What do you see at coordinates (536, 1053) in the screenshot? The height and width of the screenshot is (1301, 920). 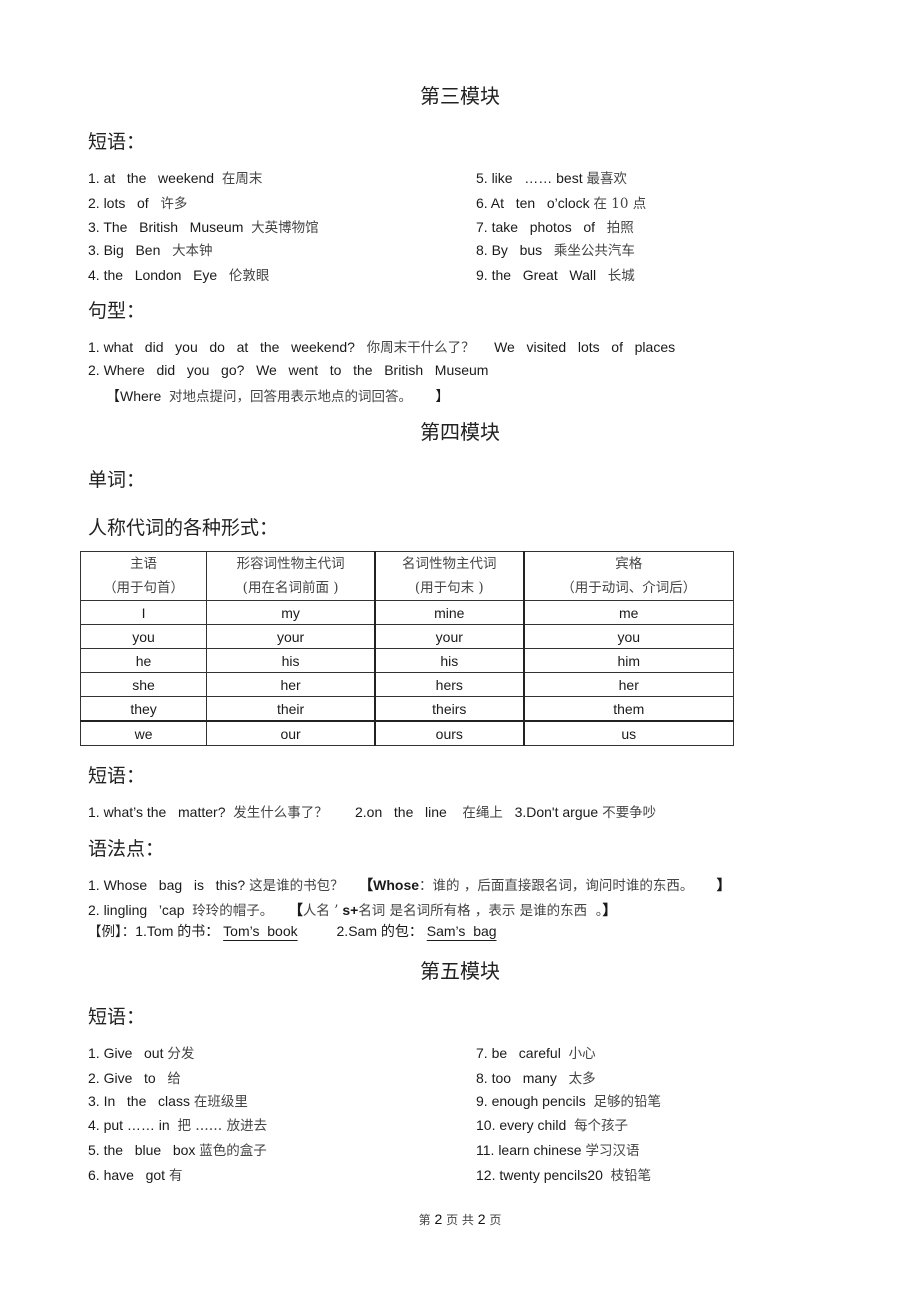 I see `phrase-item: 7. be careful 小心` at bounding box center [536, 1053].